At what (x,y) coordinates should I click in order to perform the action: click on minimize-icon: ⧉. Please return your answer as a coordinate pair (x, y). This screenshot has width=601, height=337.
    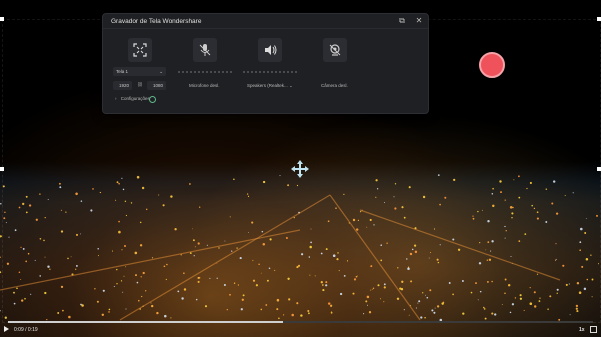
    Looking at the image, I should click on (402, 21).